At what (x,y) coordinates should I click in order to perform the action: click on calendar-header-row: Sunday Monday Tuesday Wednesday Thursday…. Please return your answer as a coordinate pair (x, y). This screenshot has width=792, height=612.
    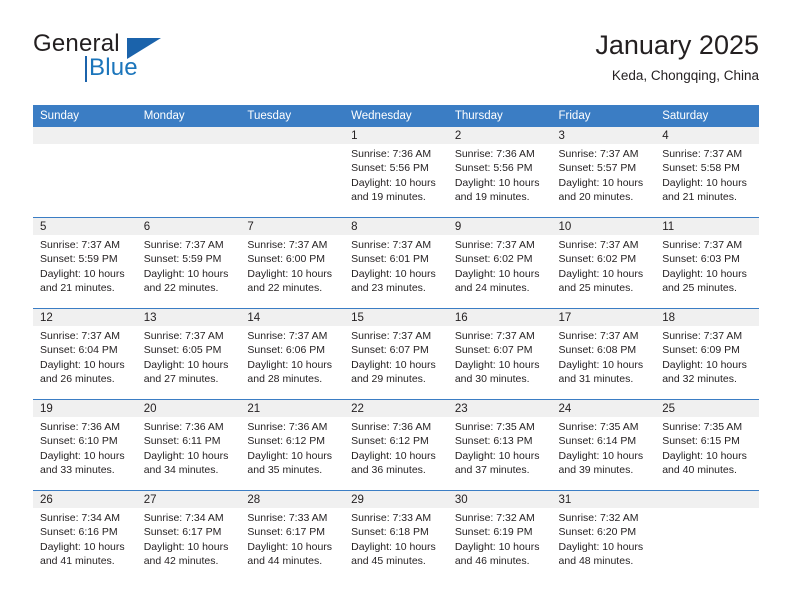
    Looking at the image, I should click on (396, 116).